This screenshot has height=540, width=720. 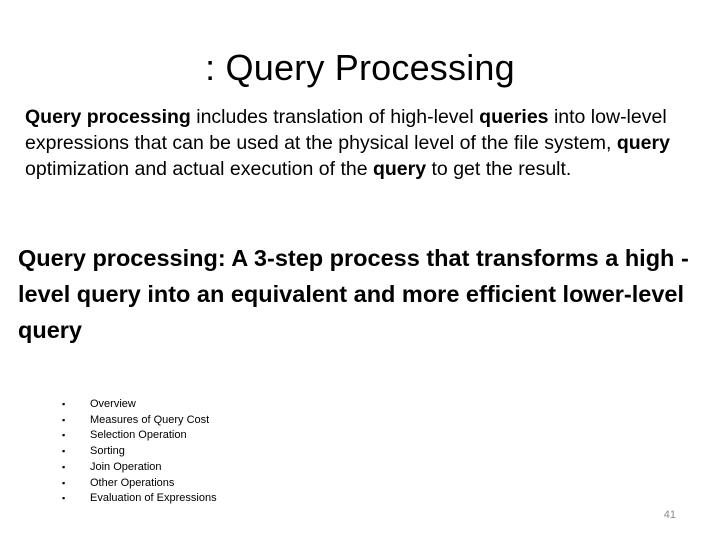 I want to click on page-number: 41, so click(x=669, y=515).